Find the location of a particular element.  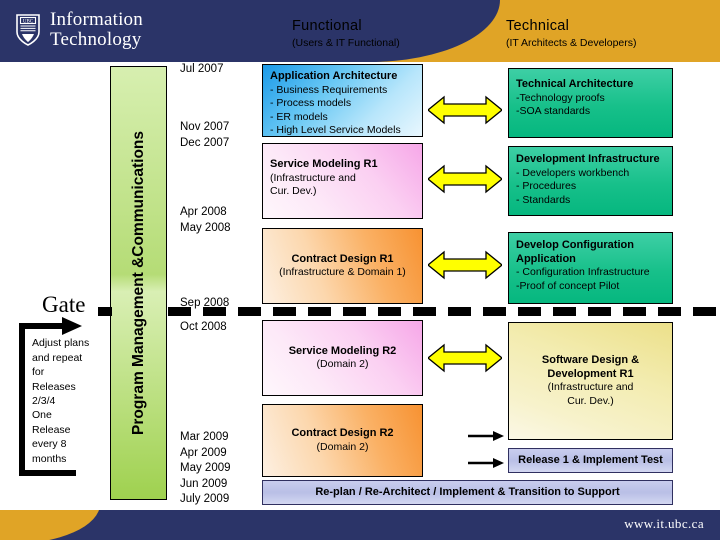

box-title: Service Modeling R1 is located at coordinates (324, 164).